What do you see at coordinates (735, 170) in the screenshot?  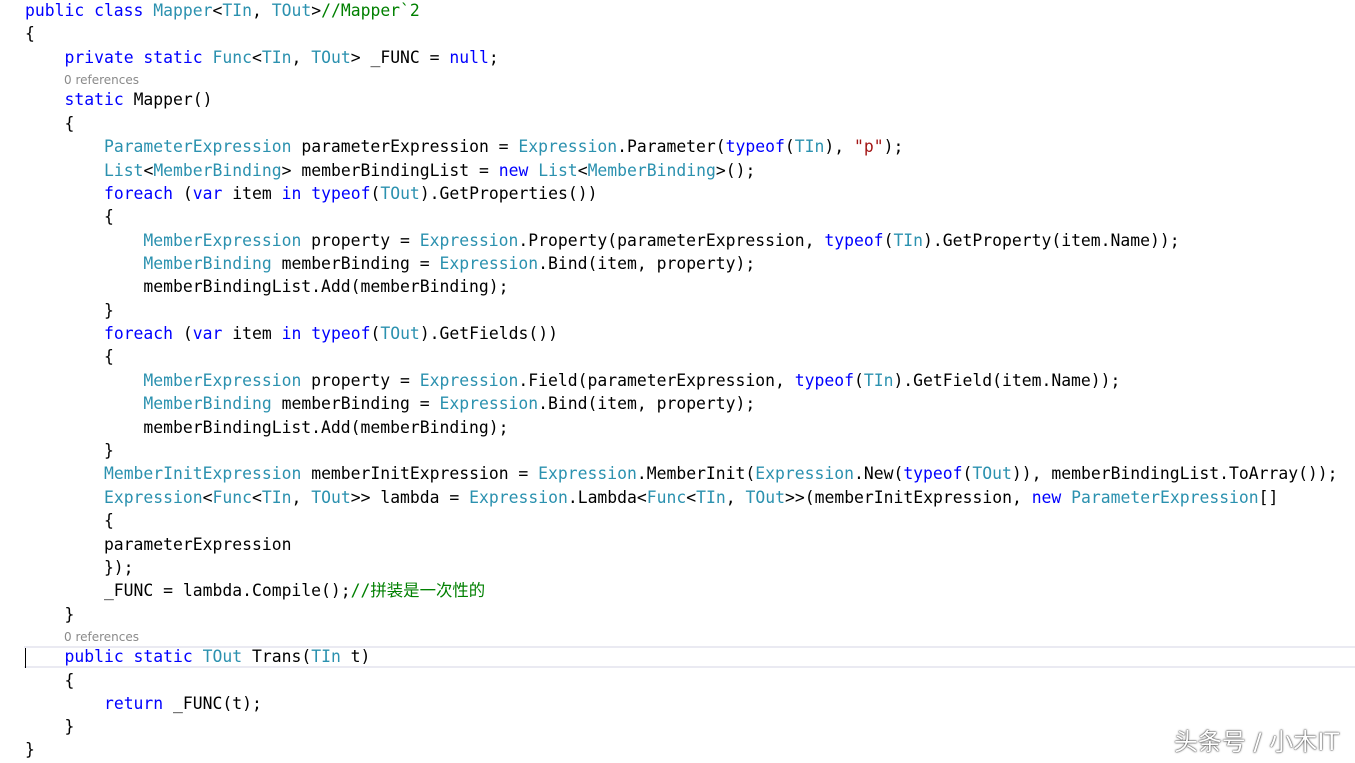 I see `code-token: >();` at bounding box center [735, 170].